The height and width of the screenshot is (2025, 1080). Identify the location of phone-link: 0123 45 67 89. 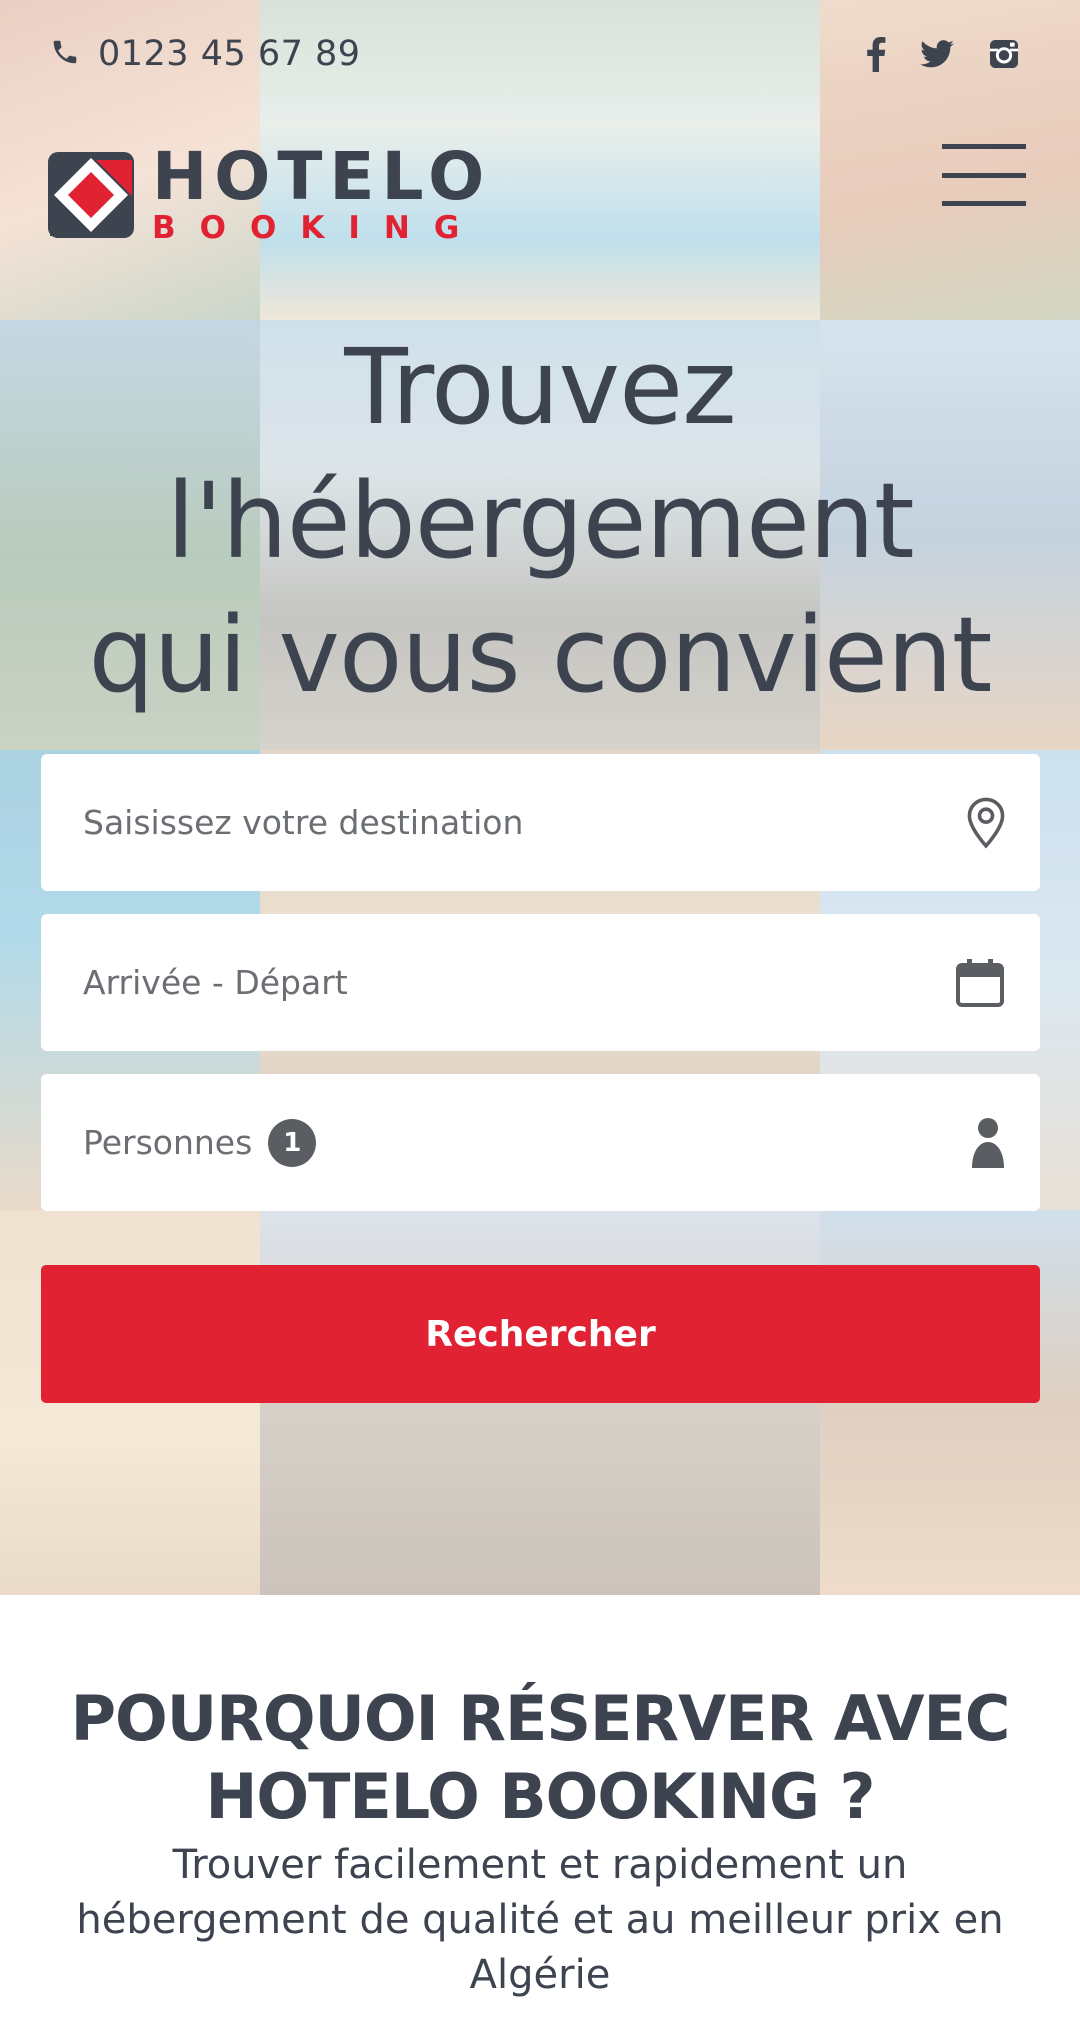
(205, 54).